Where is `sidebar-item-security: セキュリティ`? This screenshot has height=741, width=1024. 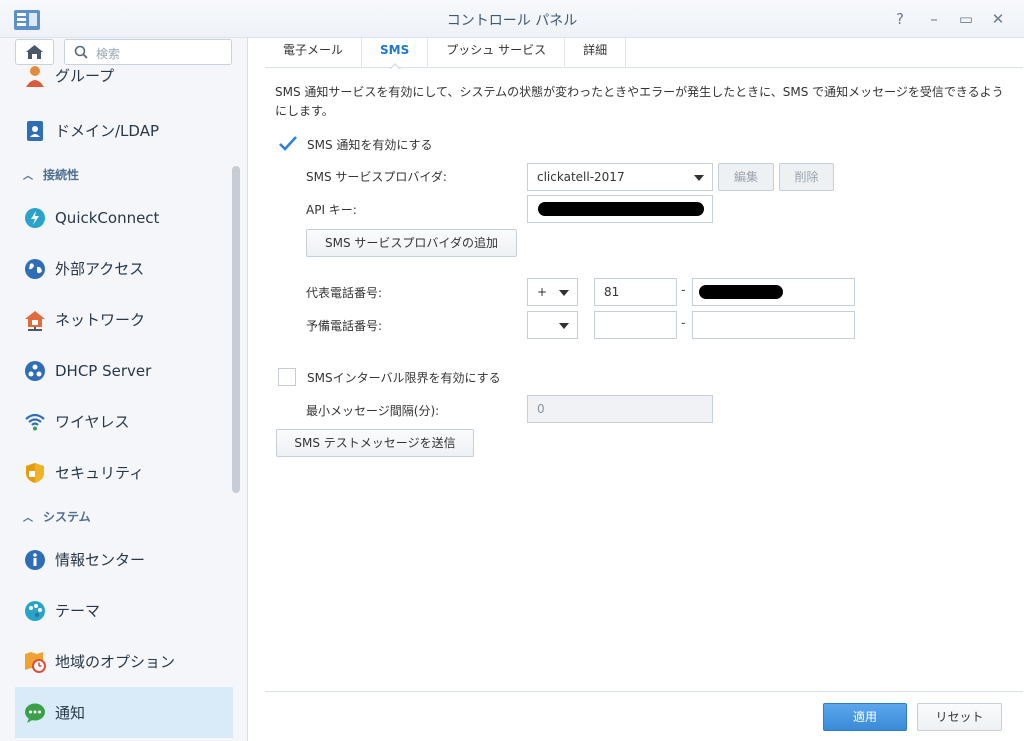
sidebar-item-security: セキュリティ is located at coordinates (124, 472).